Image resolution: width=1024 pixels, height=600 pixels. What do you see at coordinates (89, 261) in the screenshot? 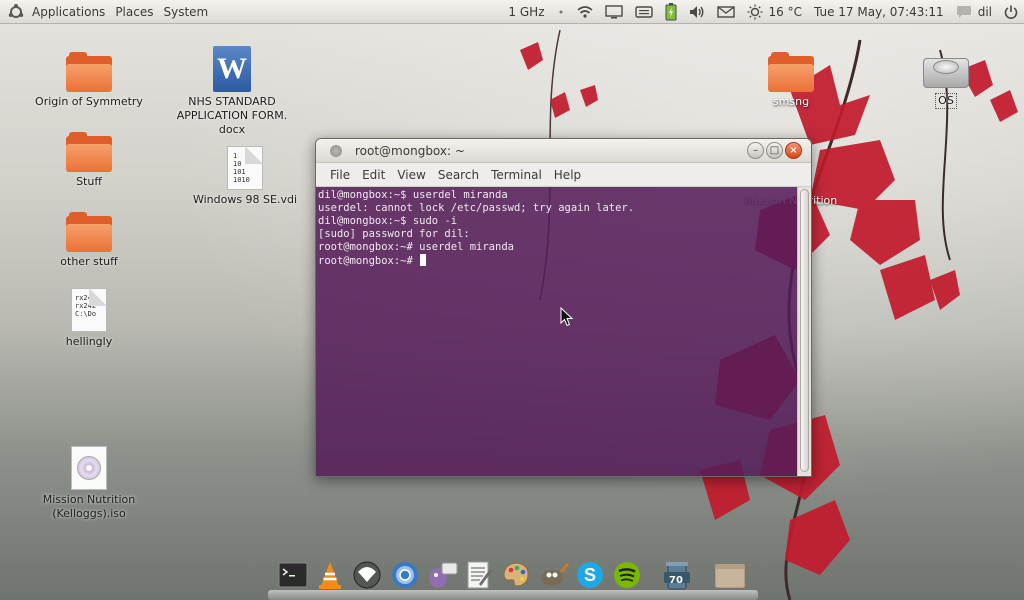
I see `desktop-icon-label: other stuff` at bounding box center [89, 261].